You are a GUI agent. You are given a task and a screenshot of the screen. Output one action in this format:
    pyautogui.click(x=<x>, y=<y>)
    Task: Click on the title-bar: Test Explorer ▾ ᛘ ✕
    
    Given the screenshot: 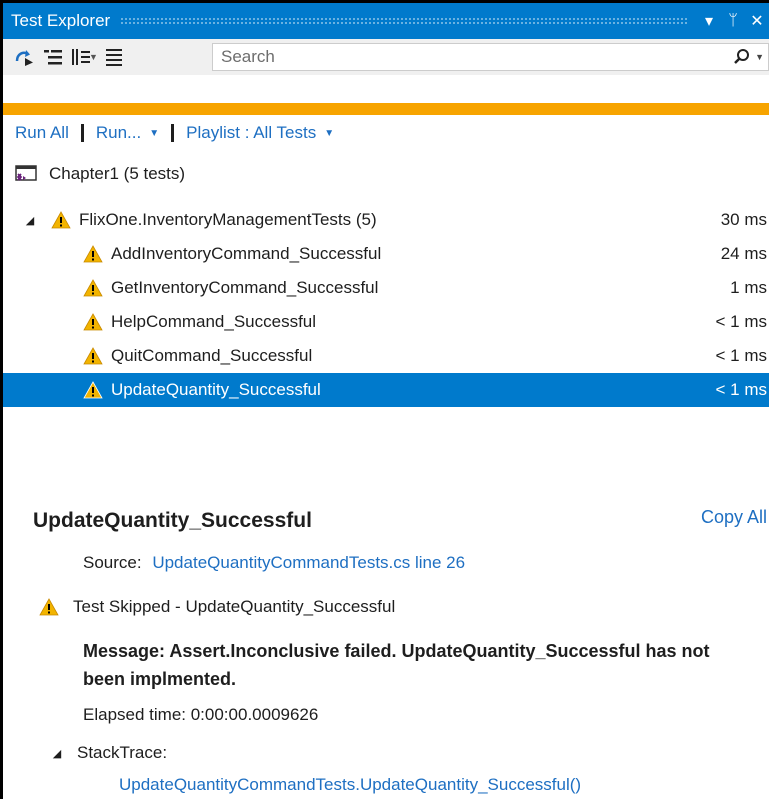 What is the action you would take?
    pyautogui.click(x=386, y=21)
    